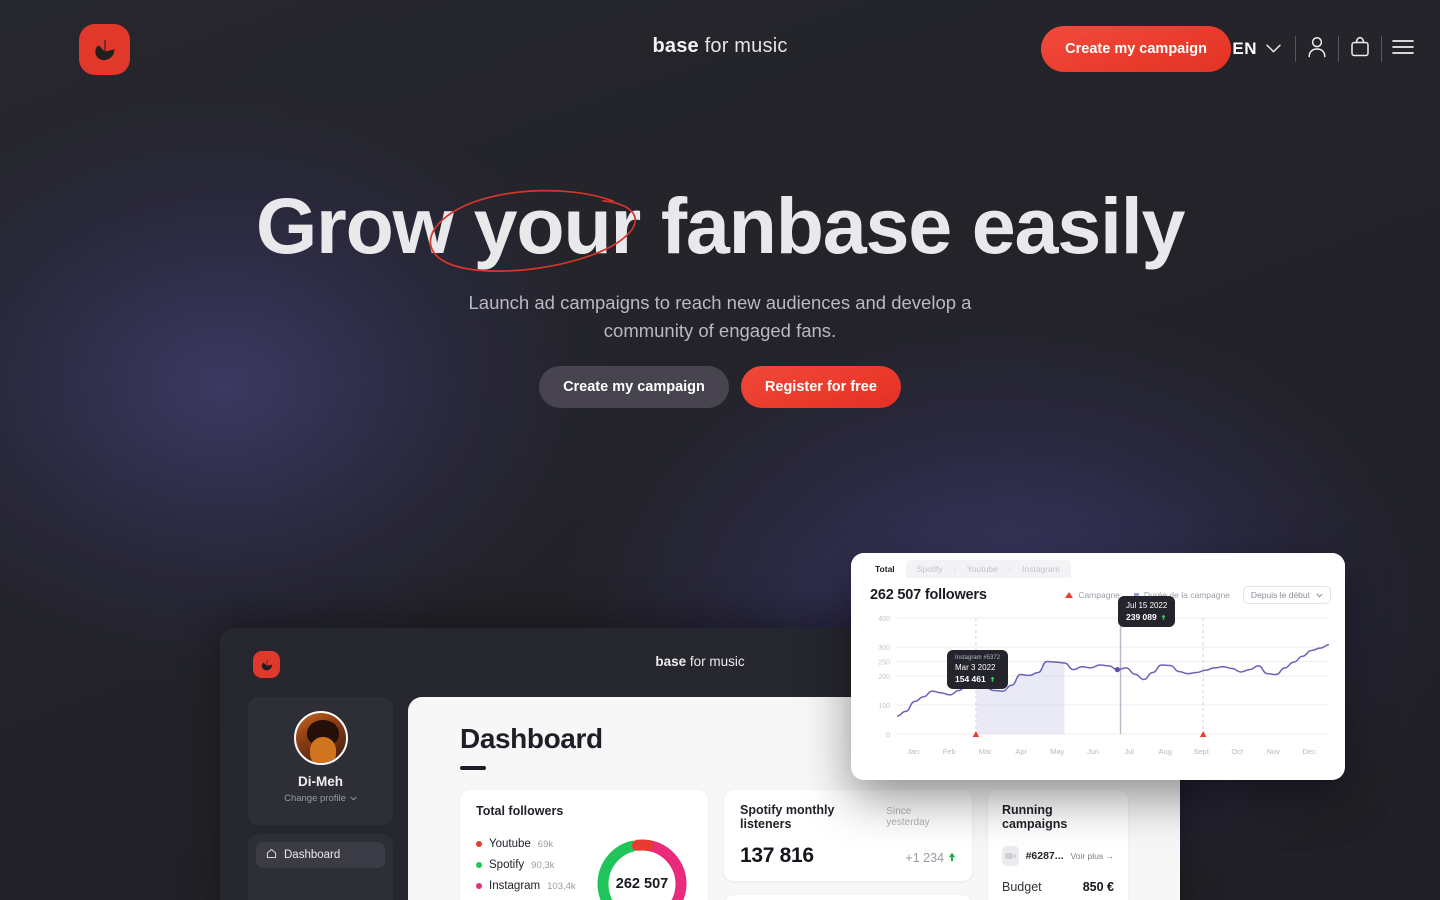 Image resolution: width=1440 pixels, height=900 pixels. I want to click on video-icon, so click(1010, 856).